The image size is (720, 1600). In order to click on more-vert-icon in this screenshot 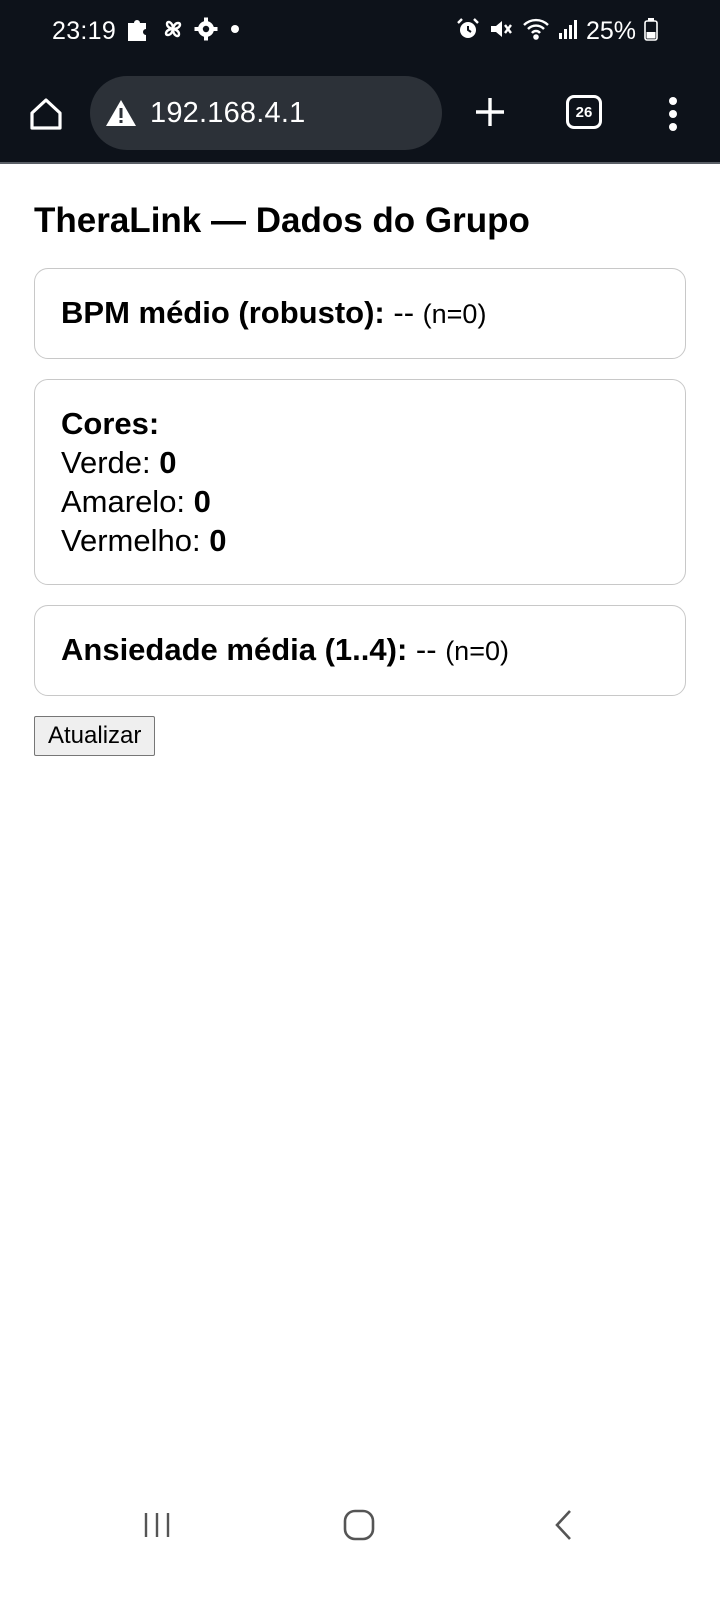, I will do `click(673, 114)`.